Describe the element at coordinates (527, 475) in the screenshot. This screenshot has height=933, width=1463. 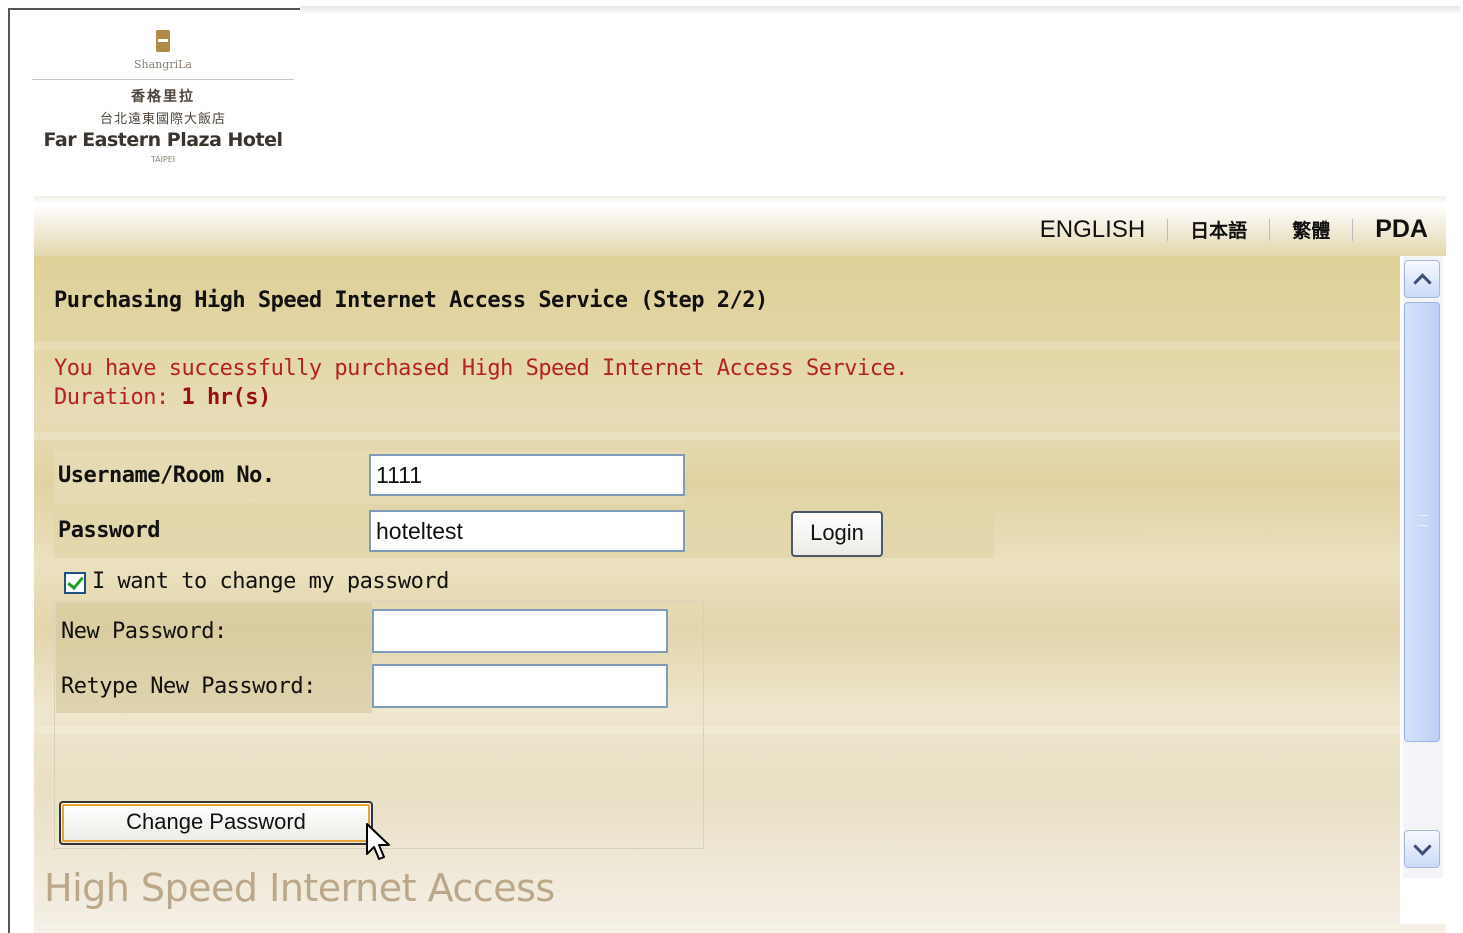
I see `username-input: 1111` at that location.